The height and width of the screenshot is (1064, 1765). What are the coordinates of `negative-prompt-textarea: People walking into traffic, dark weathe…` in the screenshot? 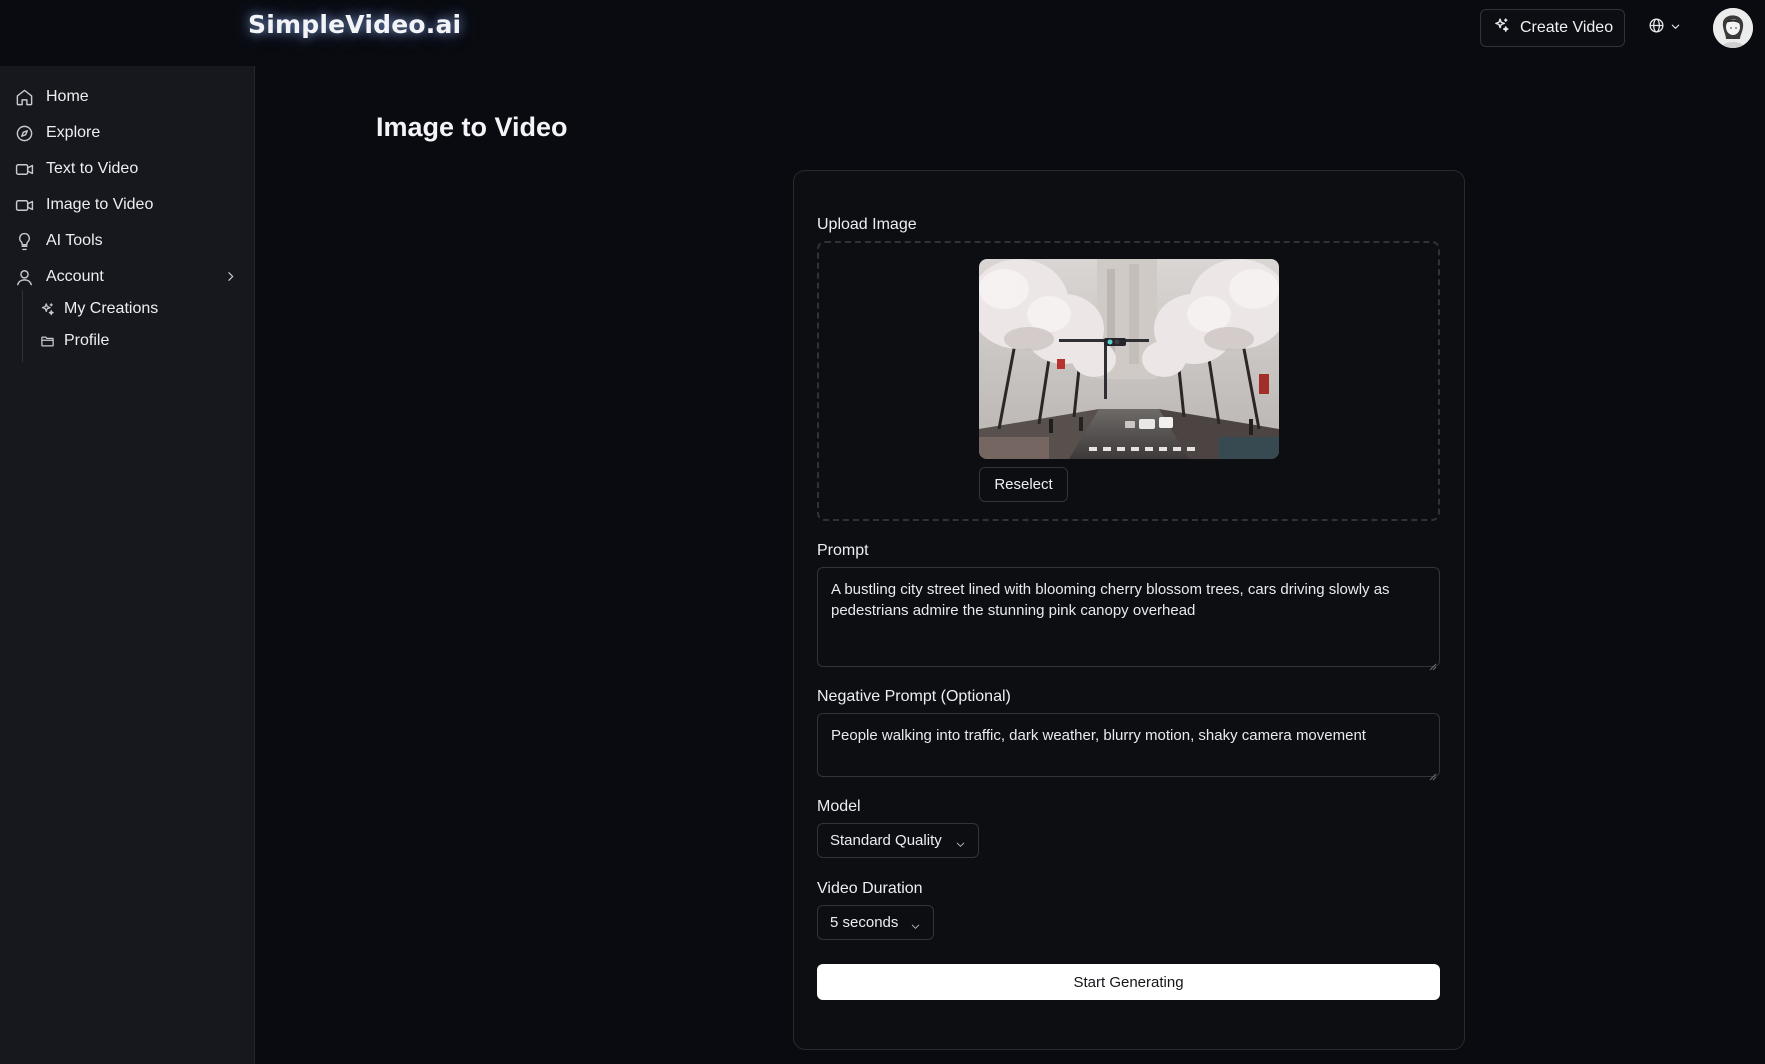 It's located at (1128, 747).